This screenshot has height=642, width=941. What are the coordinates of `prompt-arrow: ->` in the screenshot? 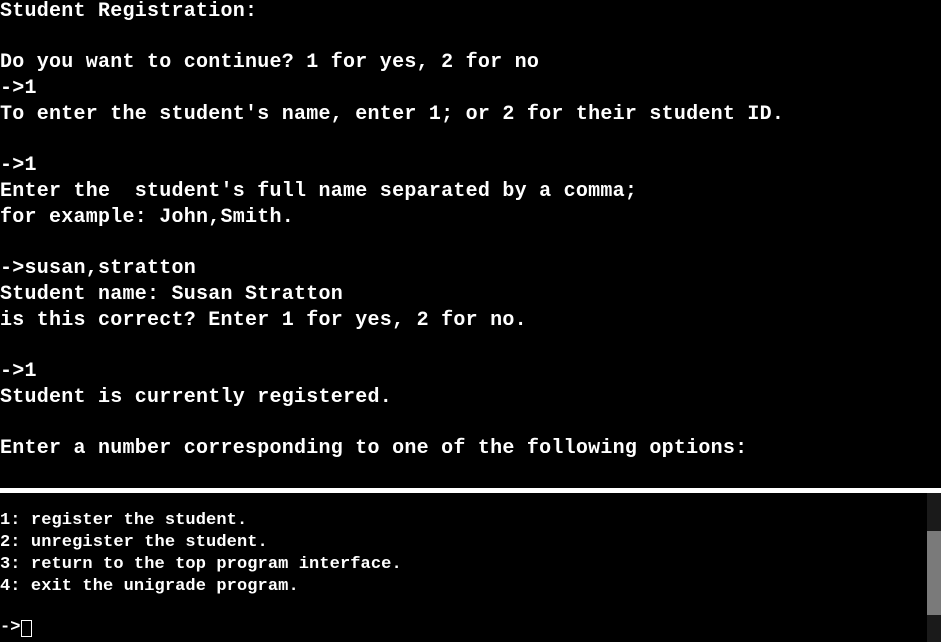 It's located at (10, 627).